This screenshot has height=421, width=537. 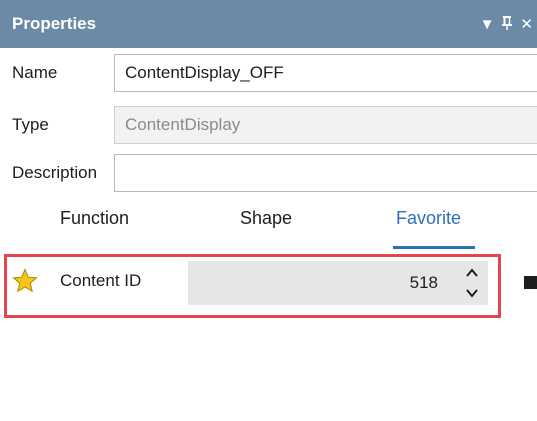 What do you see at coordinates (55, 172) in the screenshot?
I see `description-label: Description` at bounding box center [55, 172].